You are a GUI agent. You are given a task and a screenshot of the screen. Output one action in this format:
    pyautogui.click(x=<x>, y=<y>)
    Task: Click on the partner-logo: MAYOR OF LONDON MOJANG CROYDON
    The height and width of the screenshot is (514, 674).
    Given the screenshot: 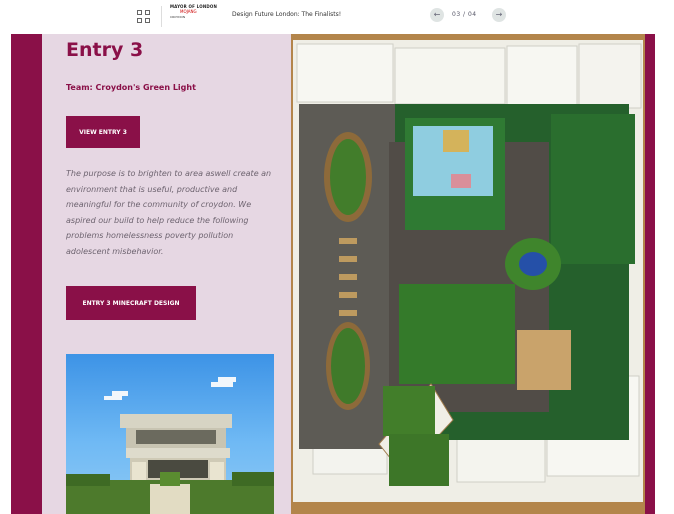 What is the action you would take?
    pyautogui.click(x=198, y=17)
    